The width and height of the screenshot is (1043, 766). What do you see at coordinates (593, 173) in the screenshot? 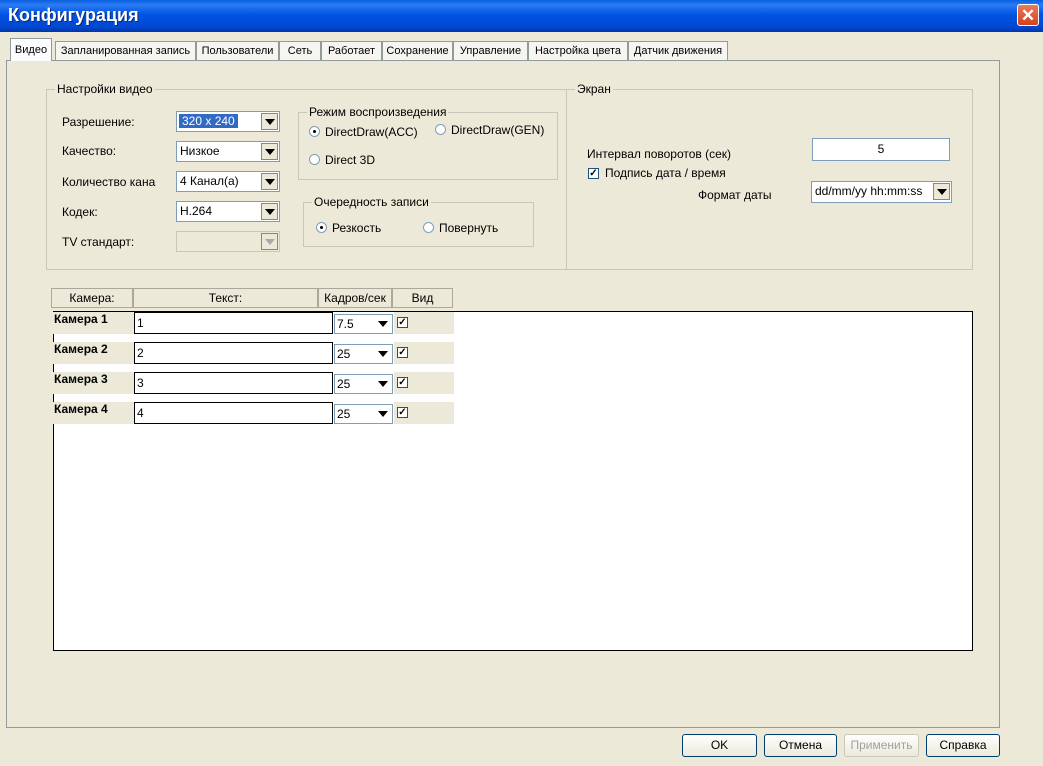
I see `caption-checkbox: ✓` at bounding box center [593, 173].